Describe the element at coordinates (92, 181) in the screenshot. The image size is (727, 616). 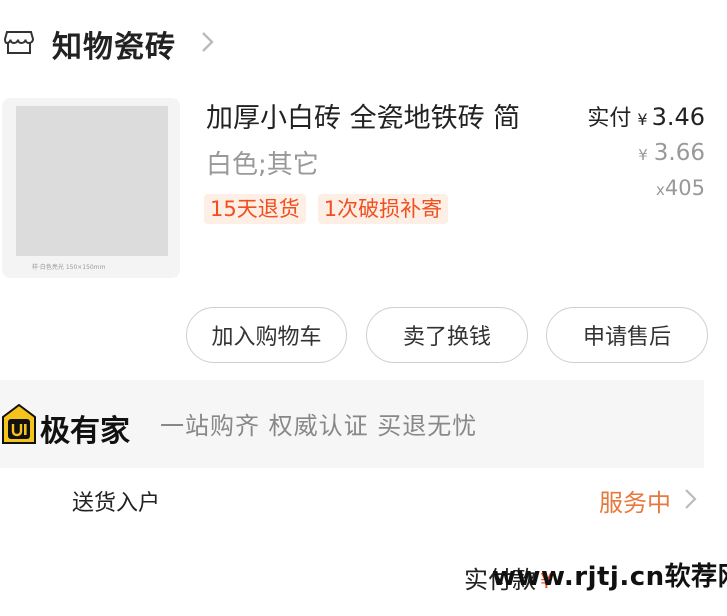
I see `product-image` at that location.